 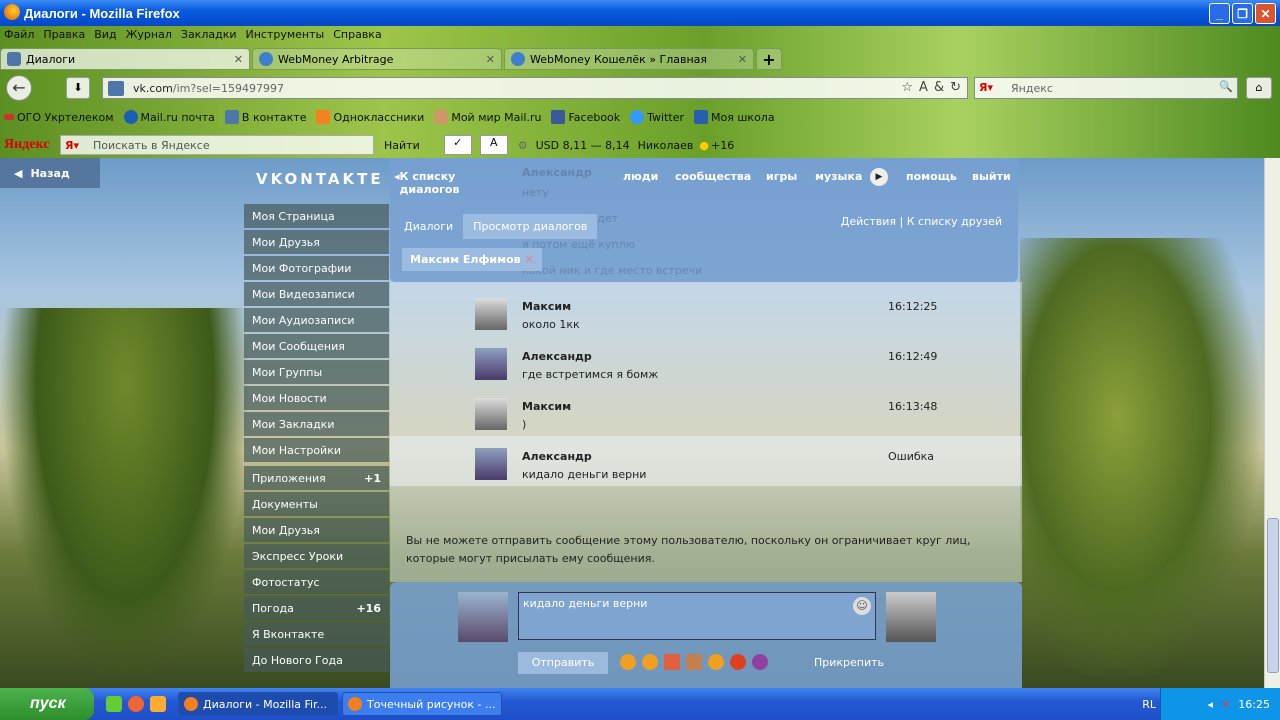 I want to click on play-icon: ▶, so click(x=879, y=177).